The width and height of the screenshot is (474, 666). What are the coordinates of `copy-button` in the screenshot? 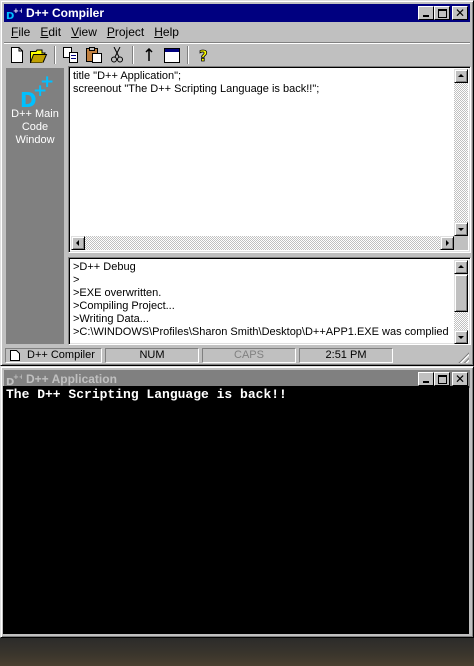 It's located at (71, 55).